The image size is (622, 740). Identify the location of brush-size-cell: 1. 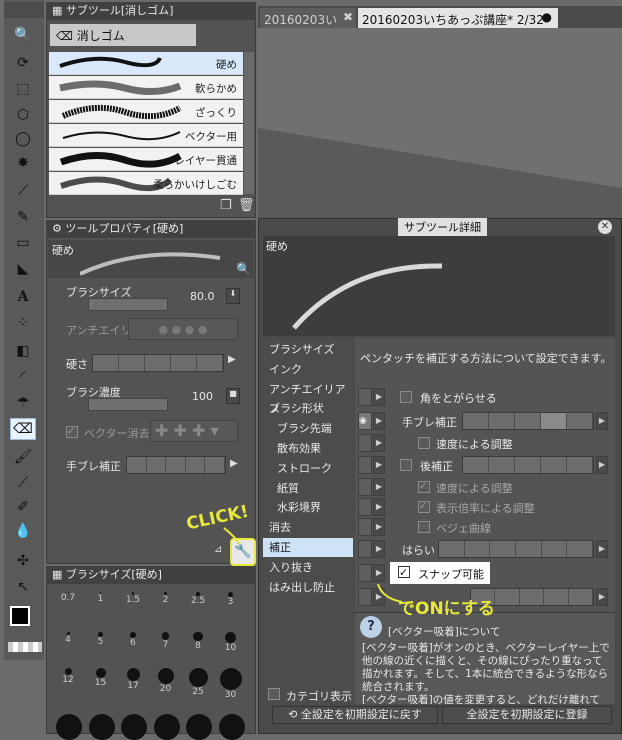
(101, 606).